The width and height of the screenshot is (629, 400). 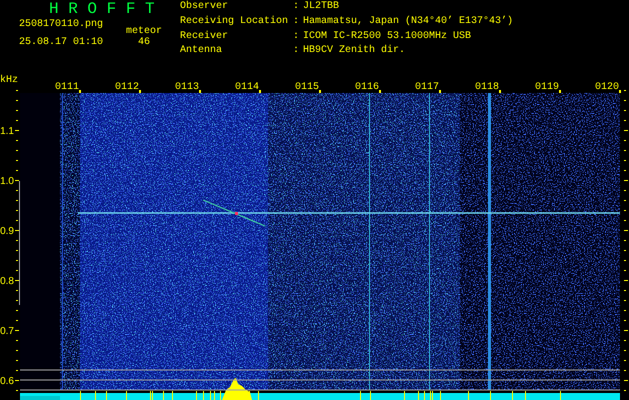 I want to click on station-label: Receiver, so click(x=205, y=37).